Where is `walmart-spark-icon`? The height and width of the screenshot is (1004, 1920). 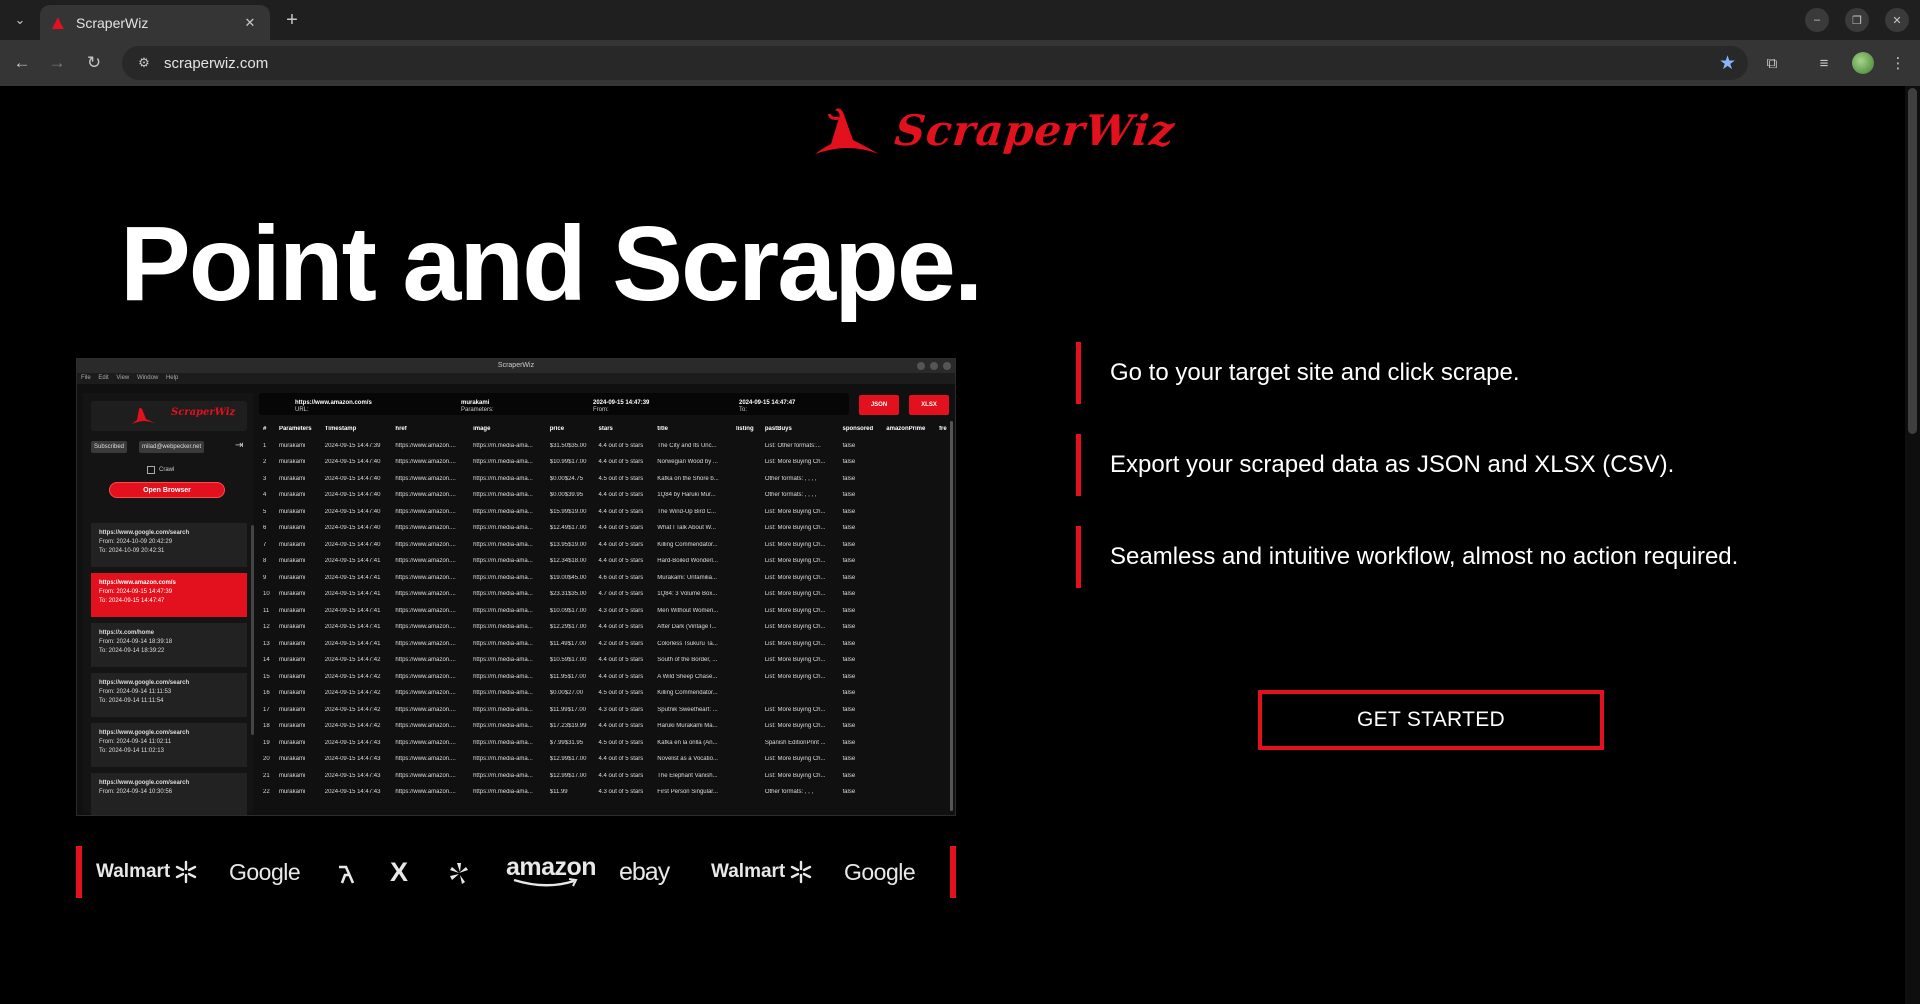
walmart-spark-icon is located at coordinates (801, 872).